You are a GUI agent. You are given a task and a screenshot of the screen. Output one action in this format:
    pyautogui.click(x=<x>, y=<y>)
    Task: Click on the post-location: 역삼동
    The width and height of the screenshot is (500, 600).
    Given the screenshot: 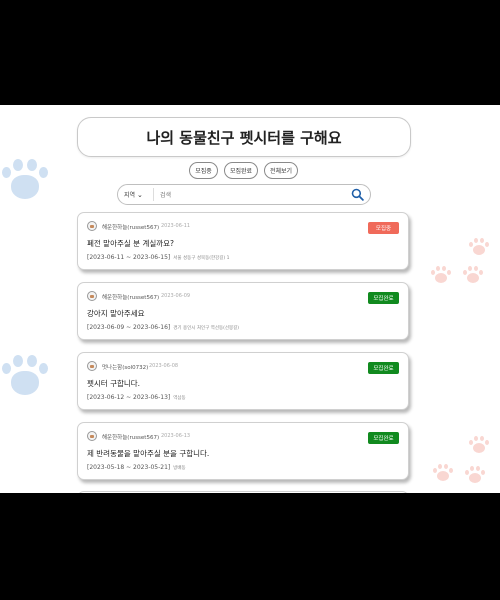 What is the action you would take?
    pyautogui.click(x=179, y=398)
    